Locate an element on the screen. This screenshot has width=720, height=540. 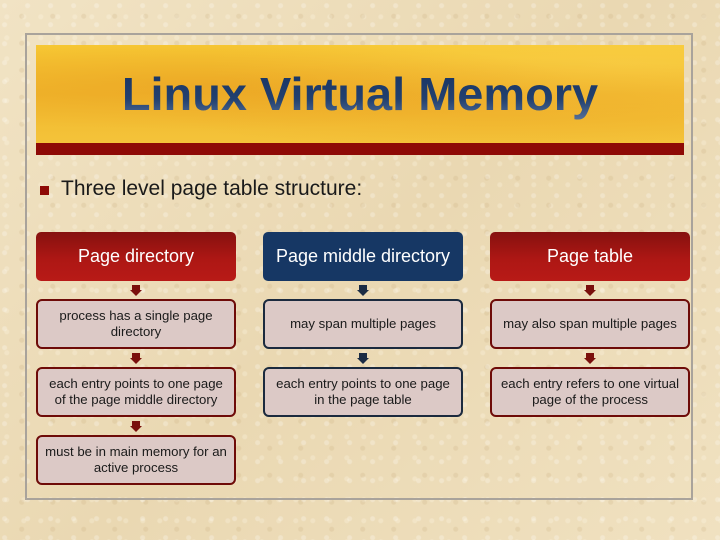
detail-box: may span multiple pages is located at coordinates (363, 324).